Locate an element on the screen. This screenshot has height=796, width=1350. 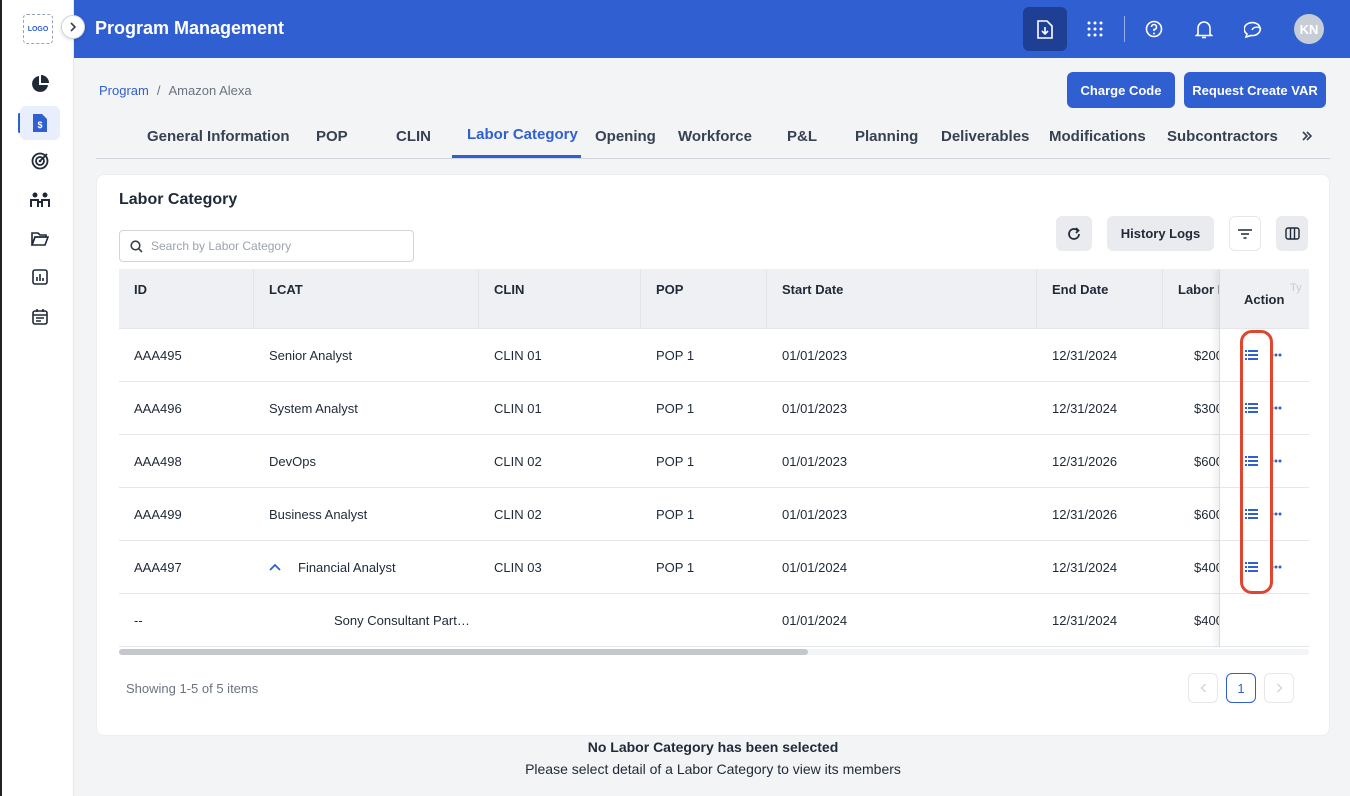
columns-button is located at coordinates (1292, 233).